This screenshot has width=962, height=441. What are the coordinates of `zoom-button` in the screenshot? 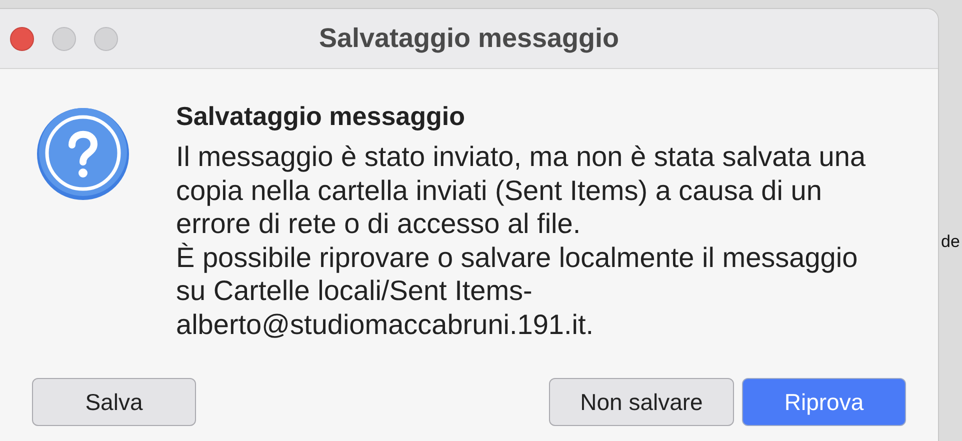 It's located at (106, 38).